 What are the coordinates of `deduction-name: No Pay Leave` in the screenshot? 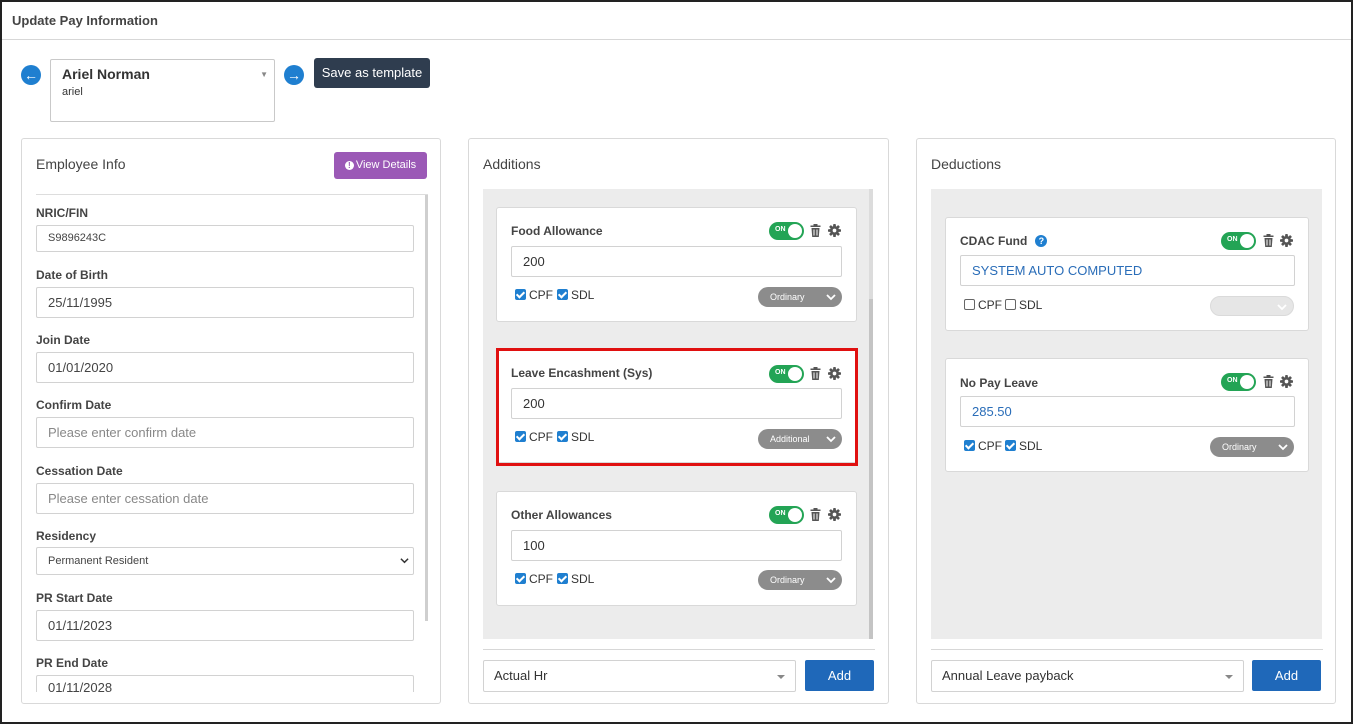 It's located at (999, 383).